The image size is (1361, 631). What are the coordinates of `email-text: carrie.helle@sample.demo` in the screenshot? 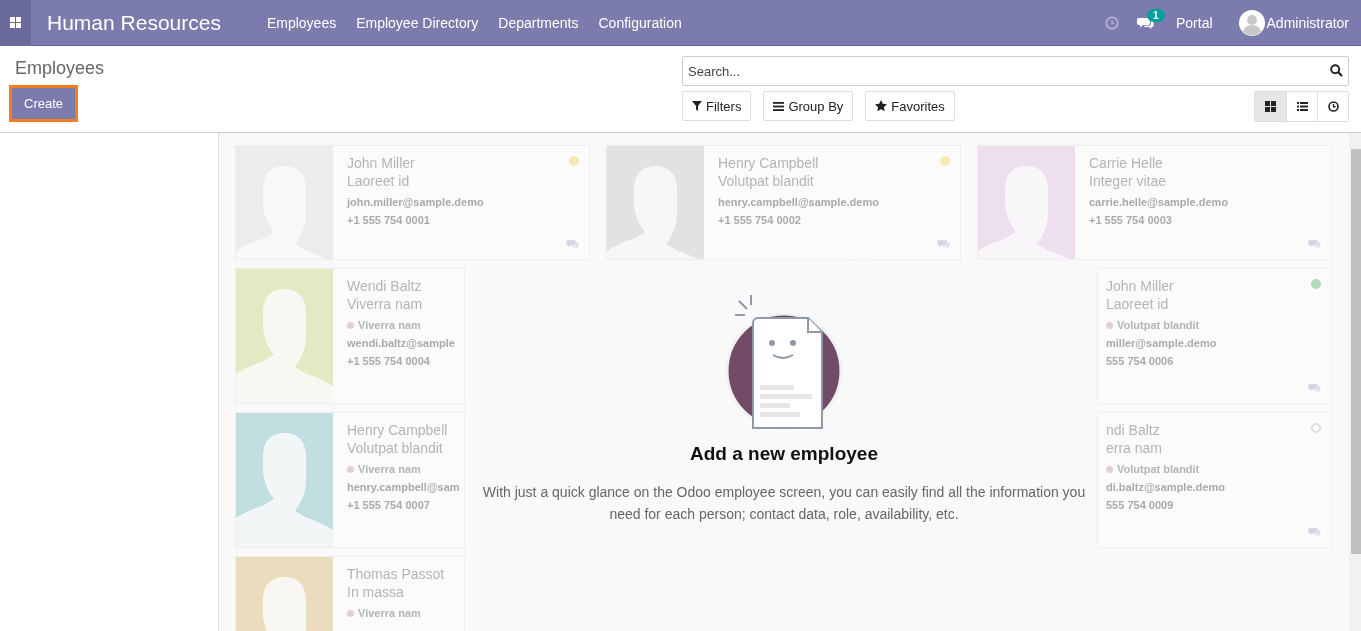 It's located at (1159, 202).